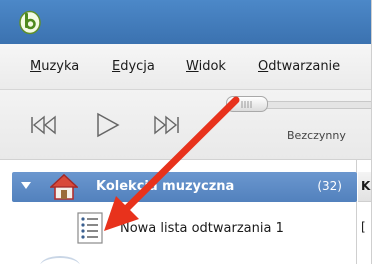 This screenshot has height=264, width=384. Describe the element at coordinates (133, 66) in the screenshot. I see `menu-edycja: Edycja` at that location.